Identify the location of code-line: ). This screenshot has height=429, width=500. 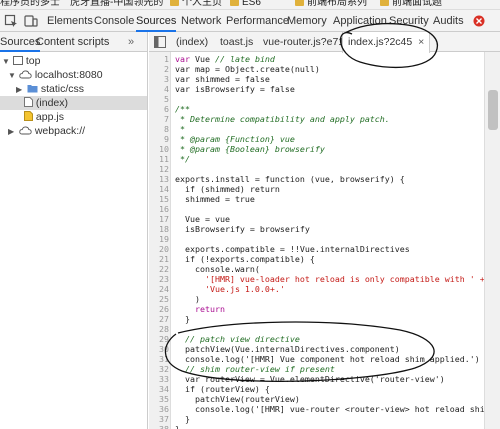
(187, 299).